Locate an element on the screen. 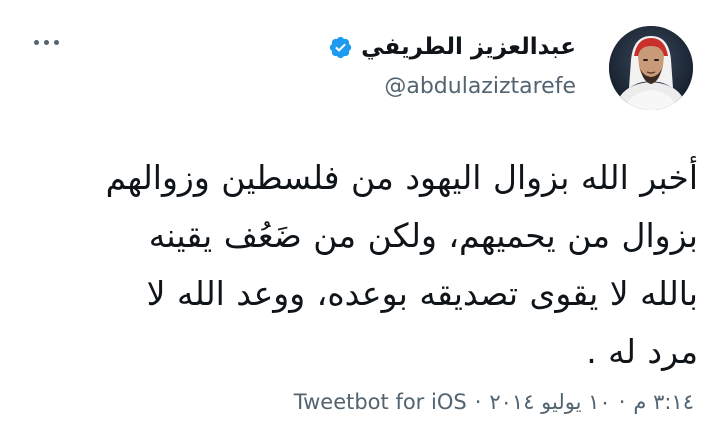  tweet-time: ٣:١٤ م is located at coordinates (663, 402).